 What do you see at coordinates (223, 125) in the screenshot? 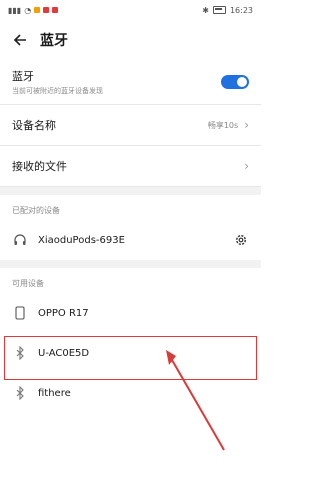
I see `device-name-value: 畅享10s` at bounding box center [223, 125].